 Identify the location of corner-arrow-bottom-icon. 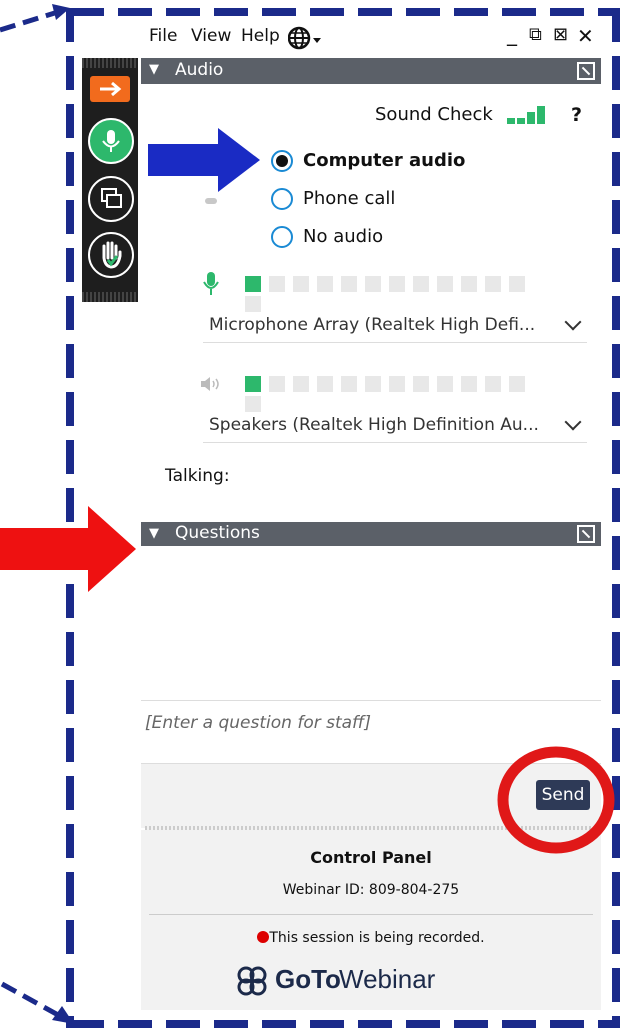
(37, 1002).